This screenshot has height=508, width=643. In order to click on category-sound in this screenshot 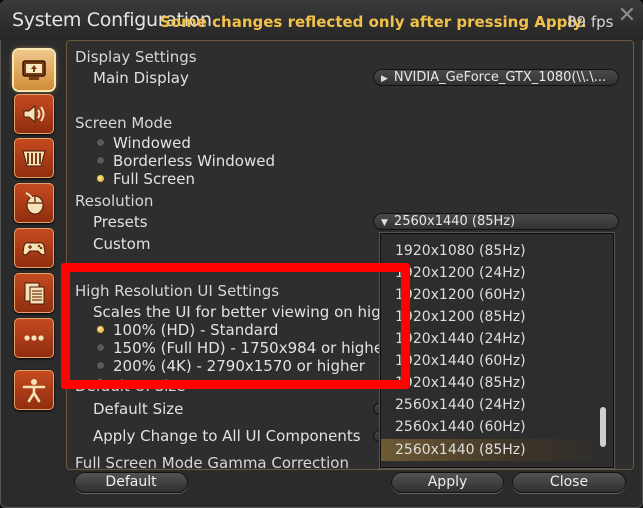, I will do `click(34, 114)`.